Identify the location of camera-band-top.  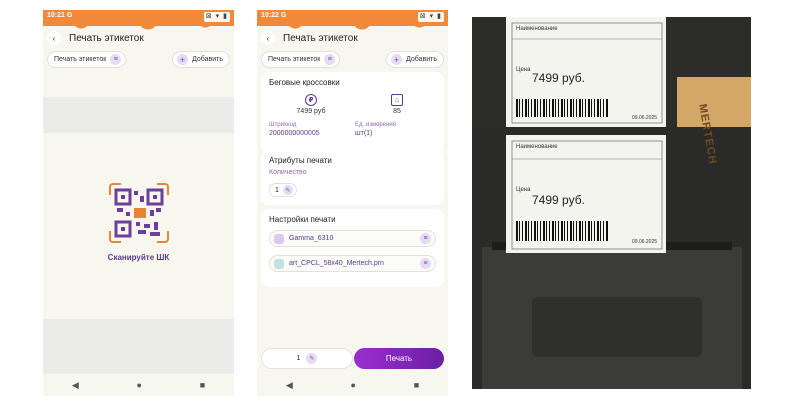
(138, 115).